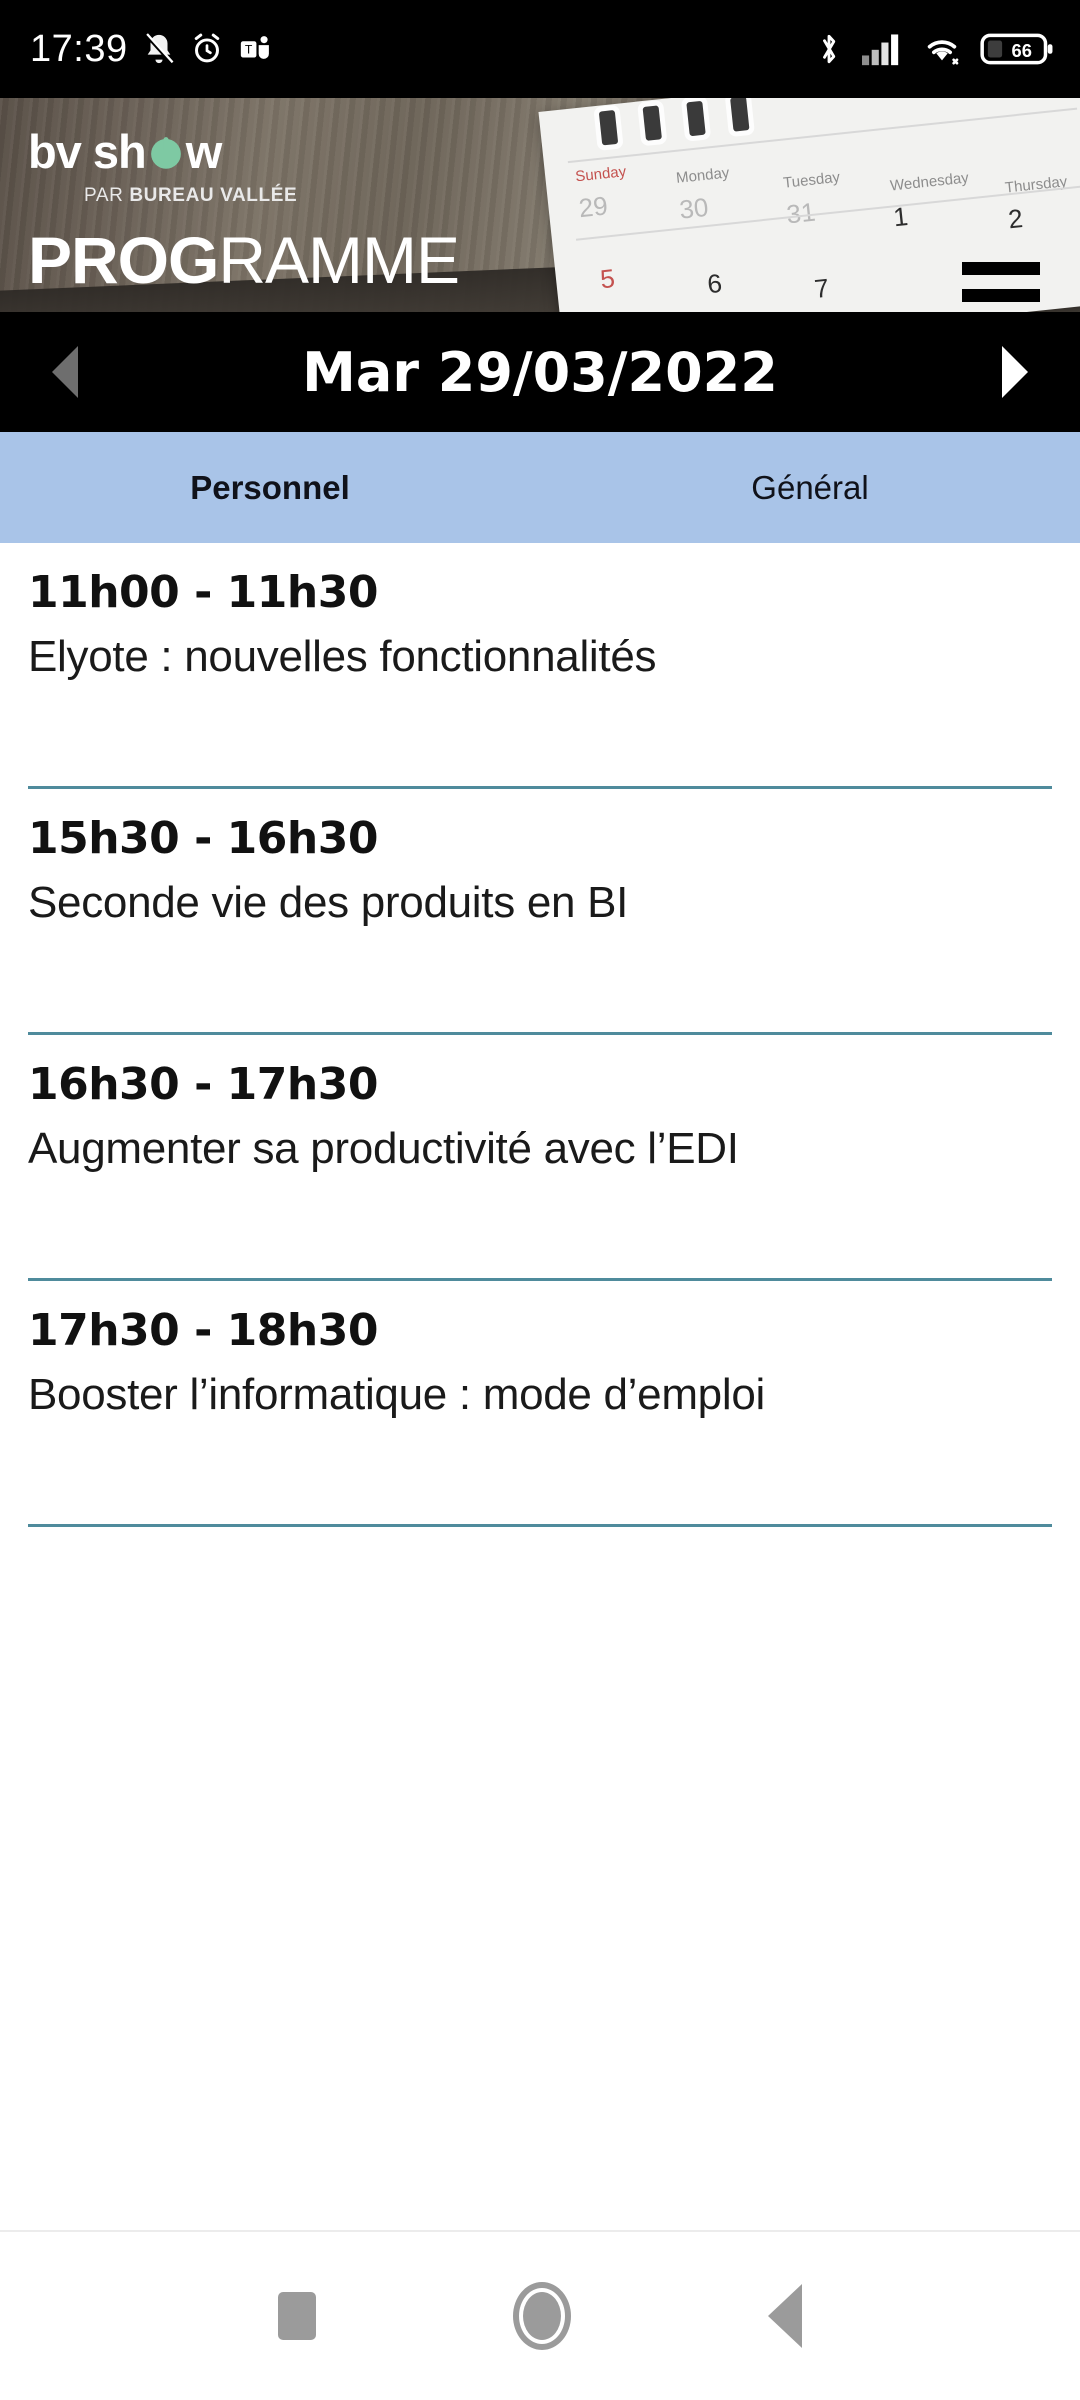  I want to click on battery-icon: 66, so click(1016, 49).